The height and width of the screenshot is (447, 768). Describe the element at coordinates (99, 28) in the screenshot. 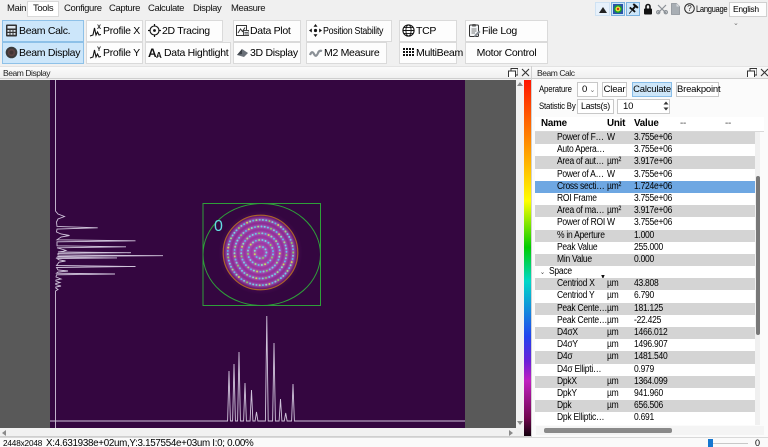

I see `svg-text: X` at that location.